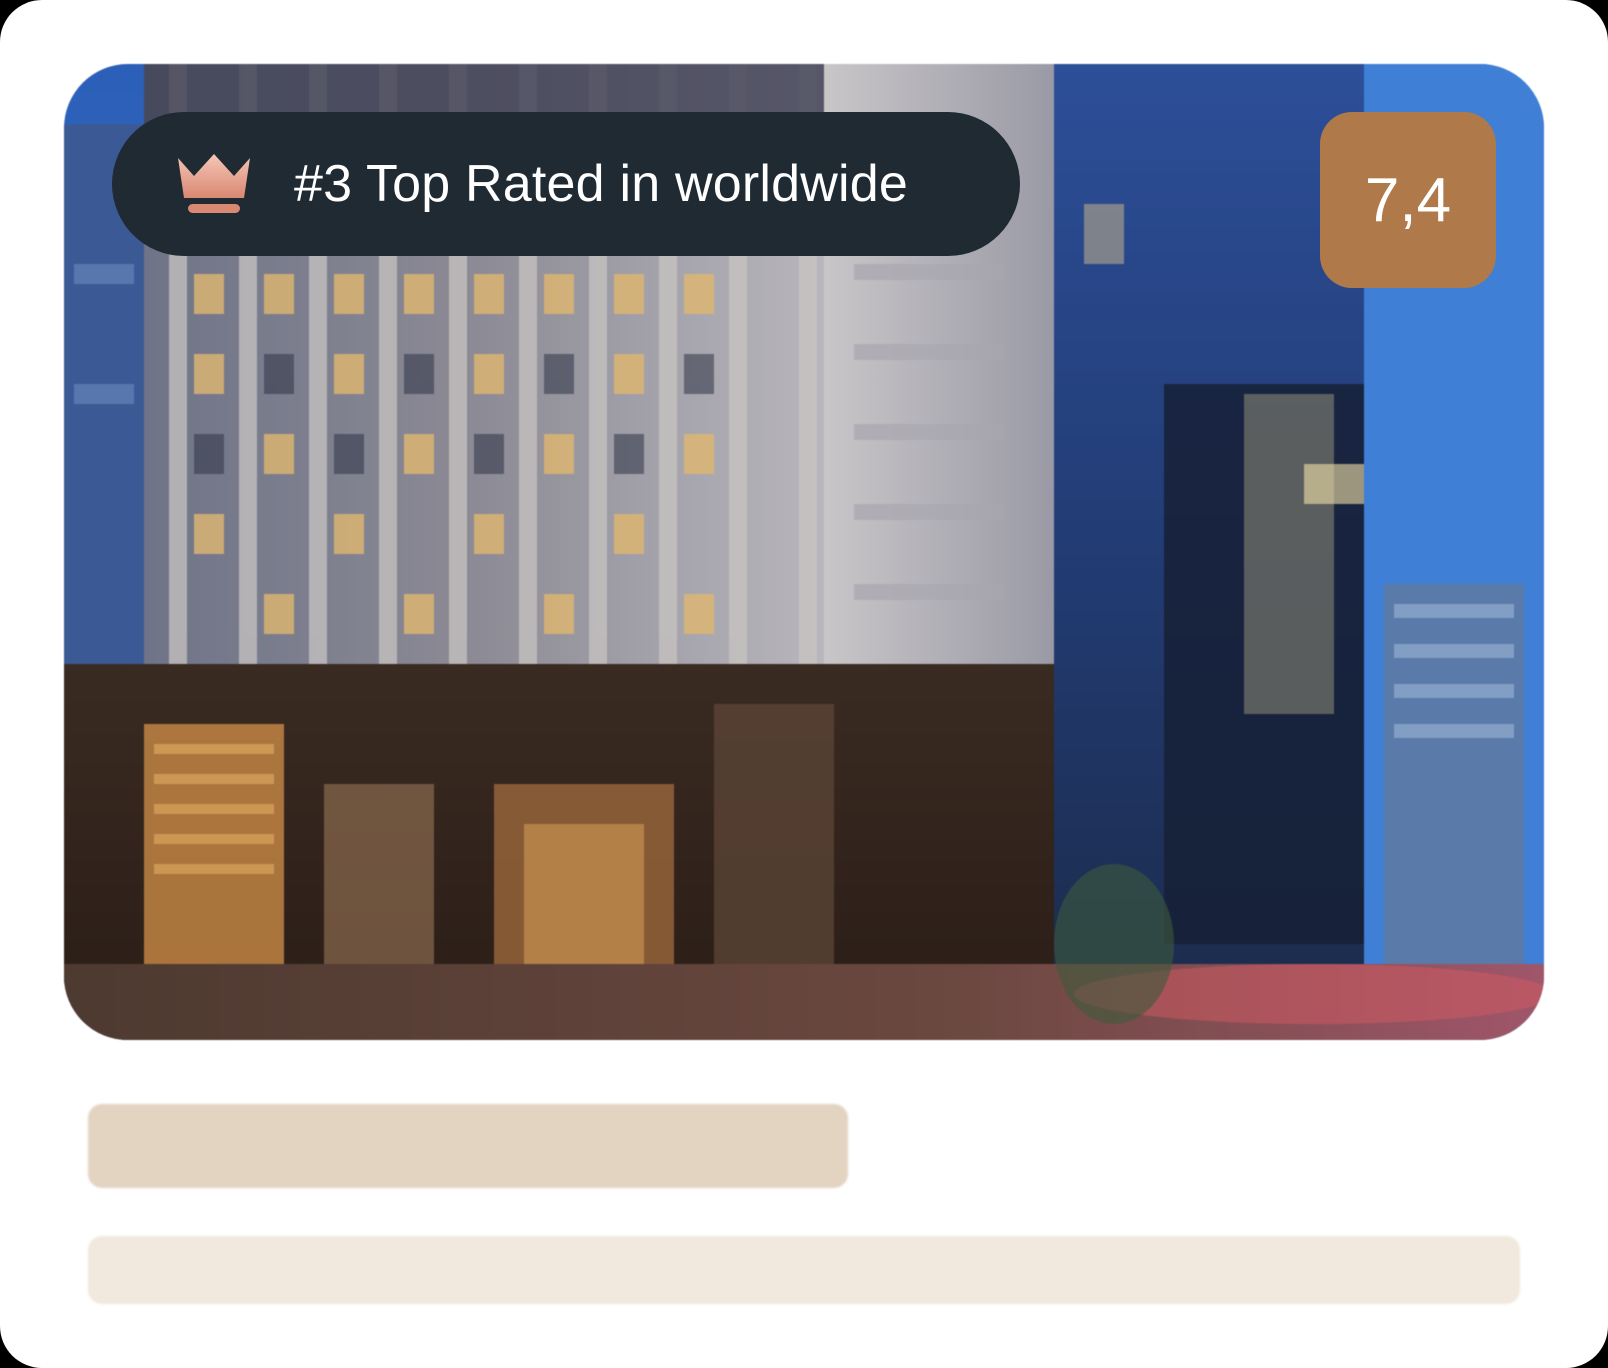 Image resolution: width=1608 pixels, height=1368 pixels. Describe the element at coordinates (468, 1146) in the screenshot. I see `title-placeholder` at that location.